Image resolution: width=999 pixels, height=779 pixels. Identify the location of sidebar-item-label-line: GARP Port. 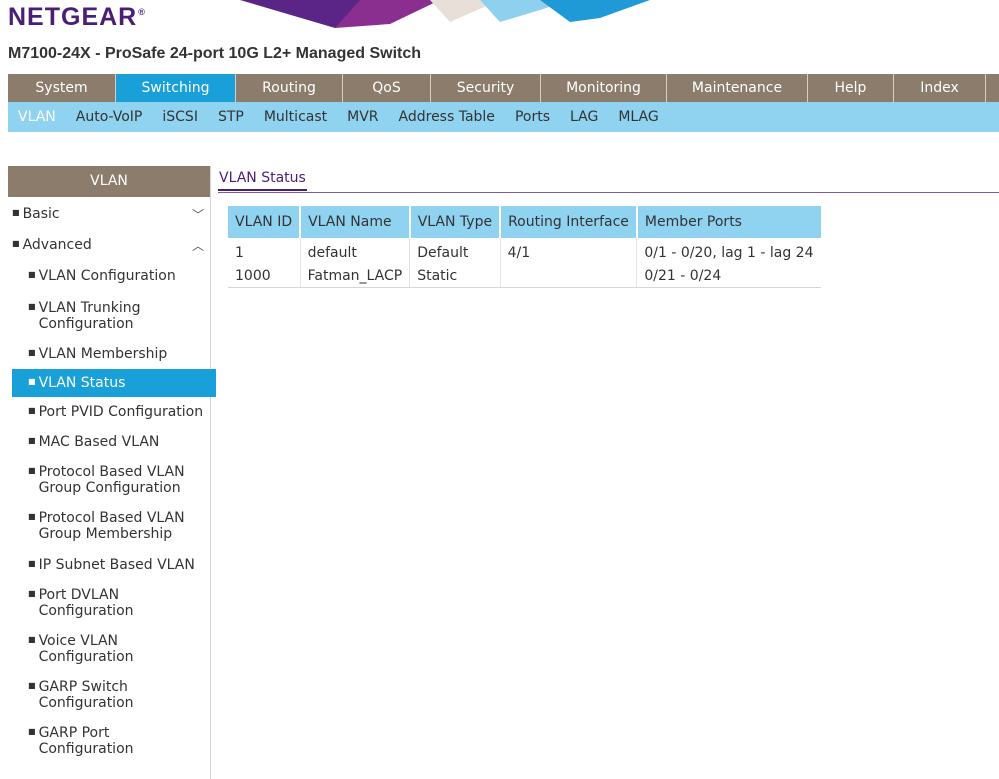
(74, 733).